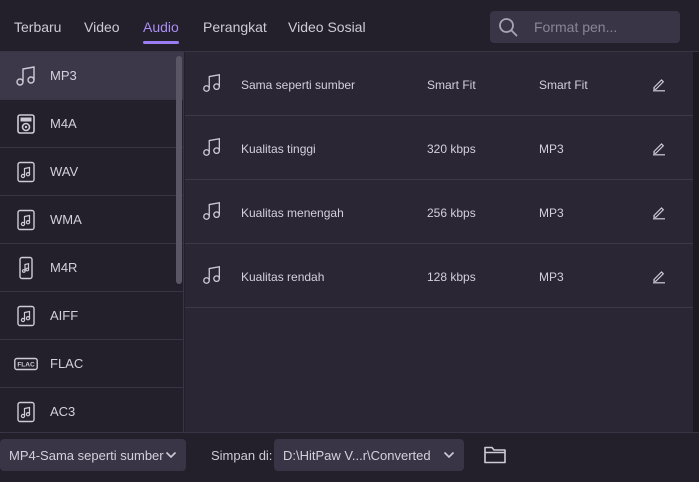 This screenshot has height=482, width=699. Describe the element at coordinates (161, 42) in the screenshot. I see `active-tab-indicator` at that location.